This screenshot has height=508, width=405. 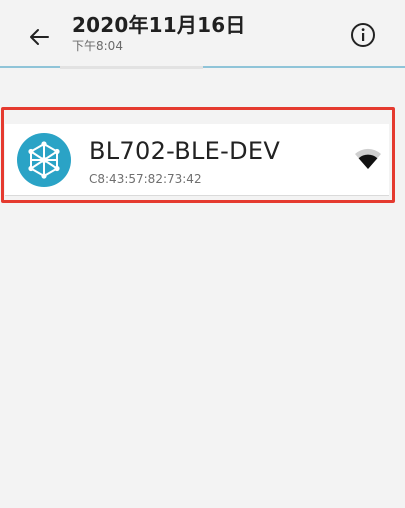 I want to click on app-bar: 2020年11月16日 下午8:04, so click(x=202, y=35).